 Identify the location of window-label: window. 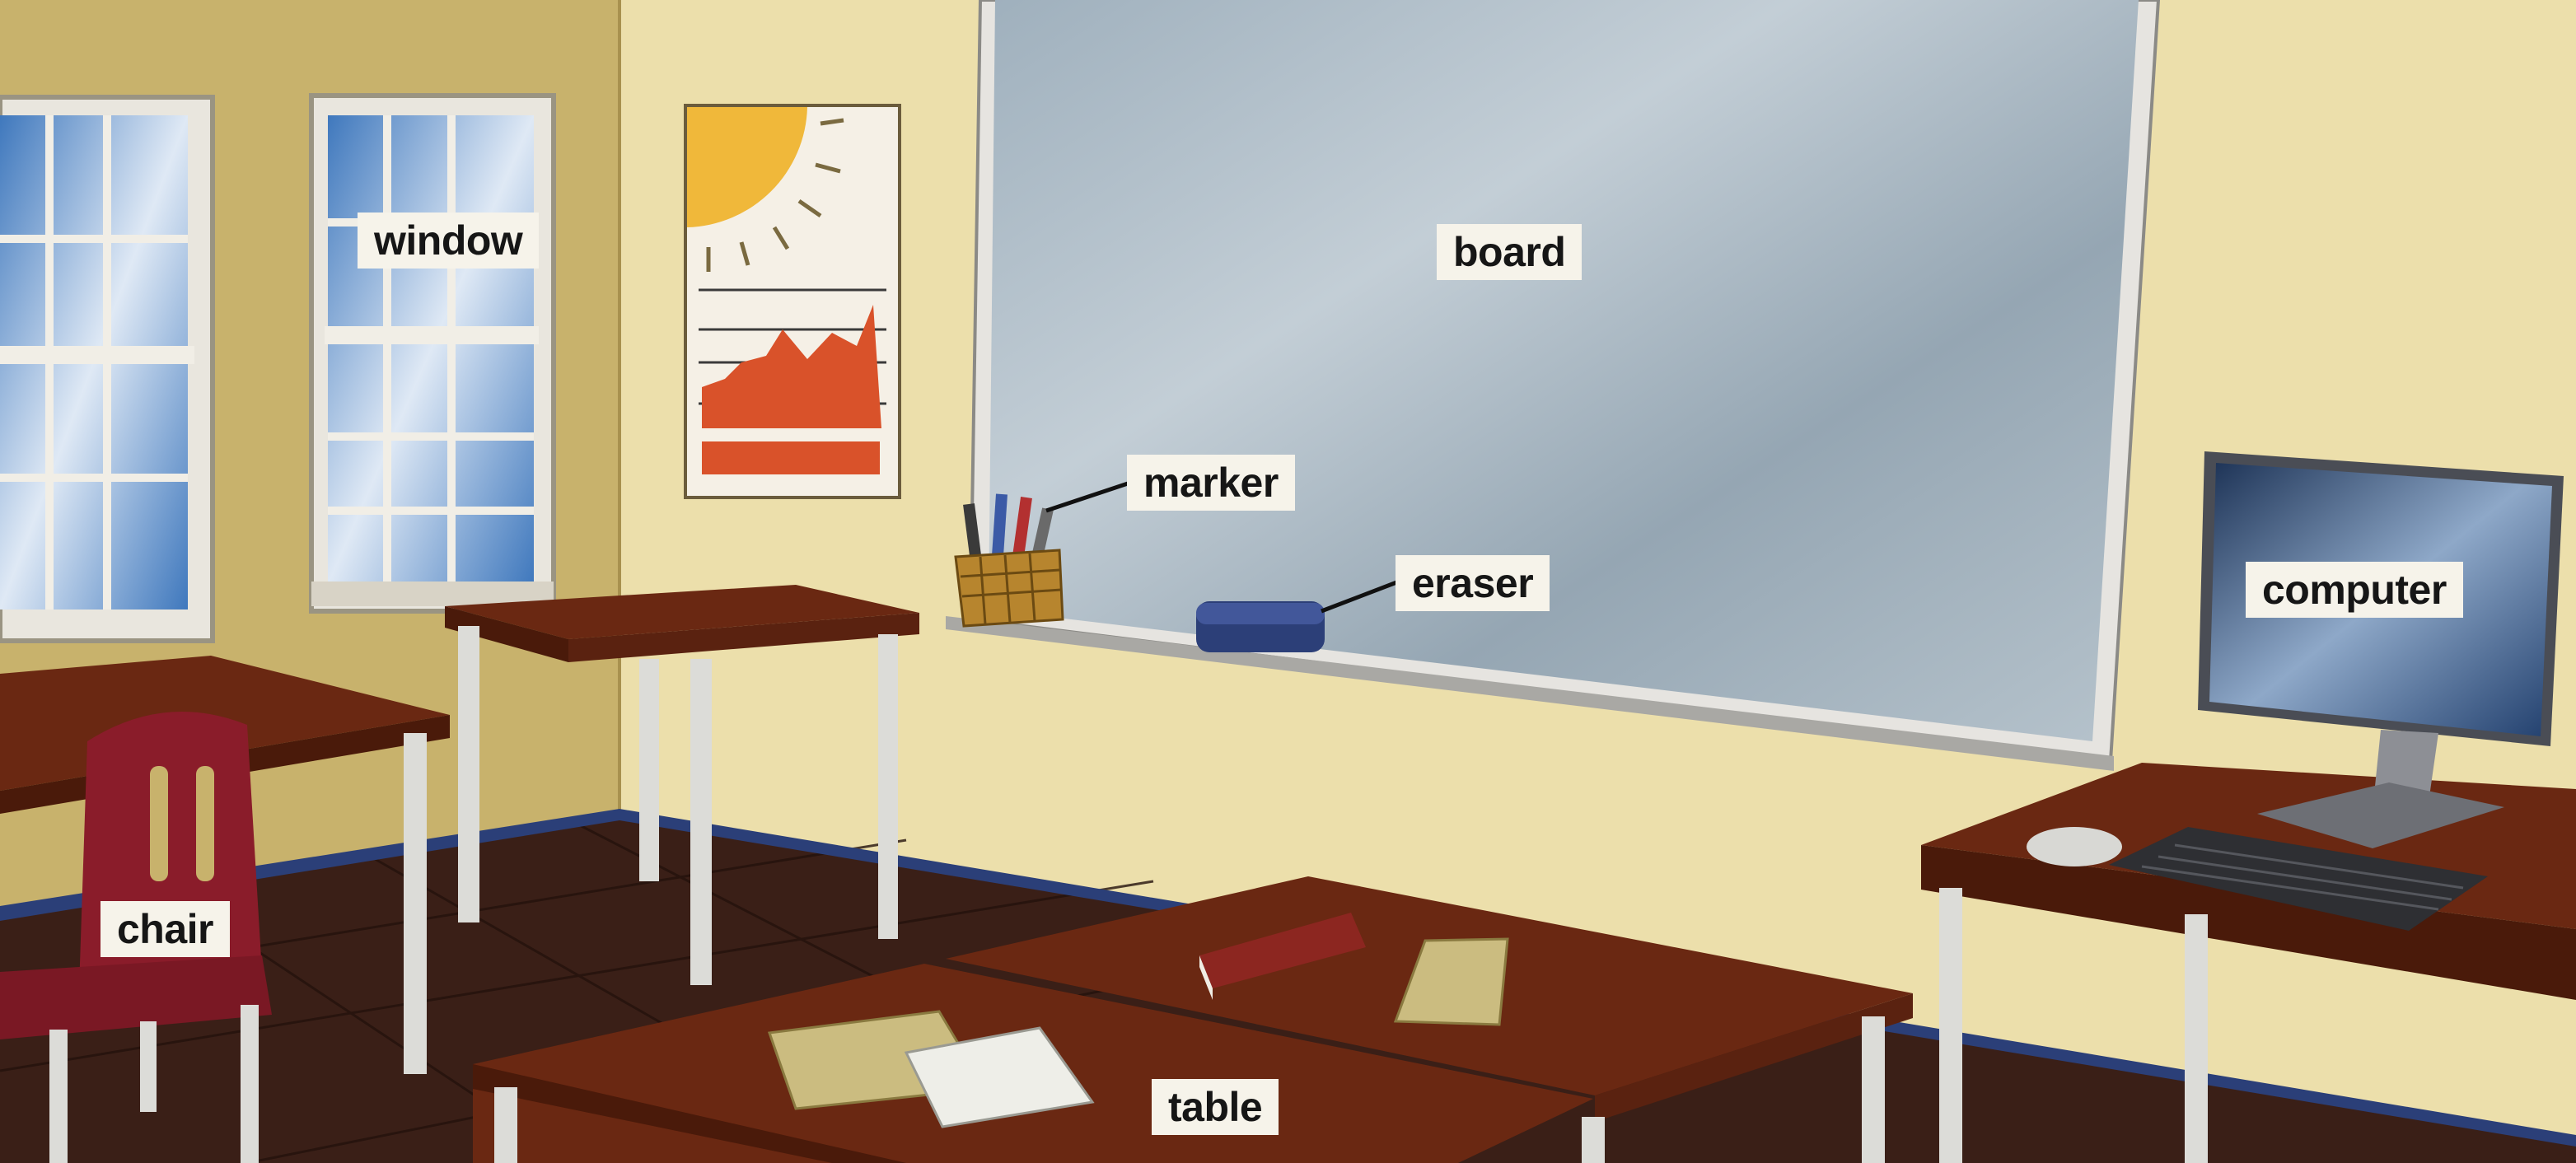
(449, 241).